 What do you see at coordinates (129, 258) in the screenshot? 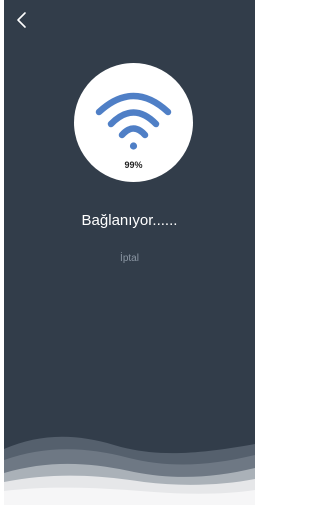
I see `cancel-button: İptal` at bounding box center [129, 258].